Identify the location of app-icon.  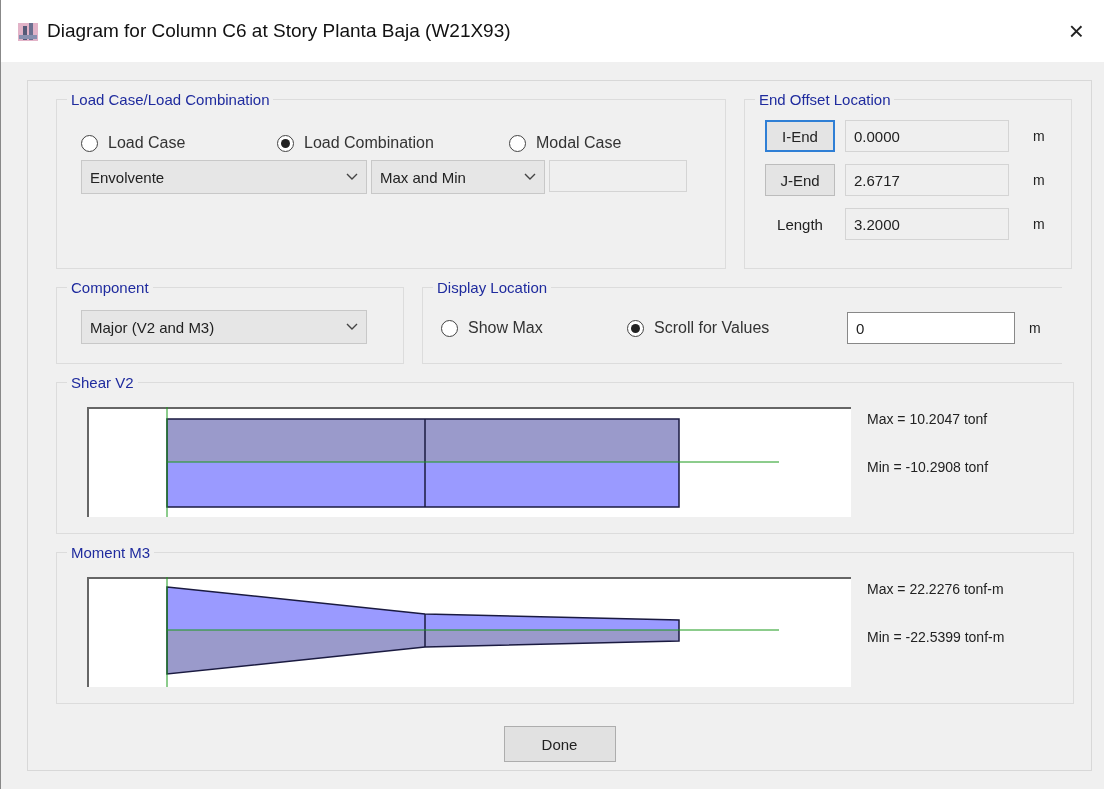
(28, 31).